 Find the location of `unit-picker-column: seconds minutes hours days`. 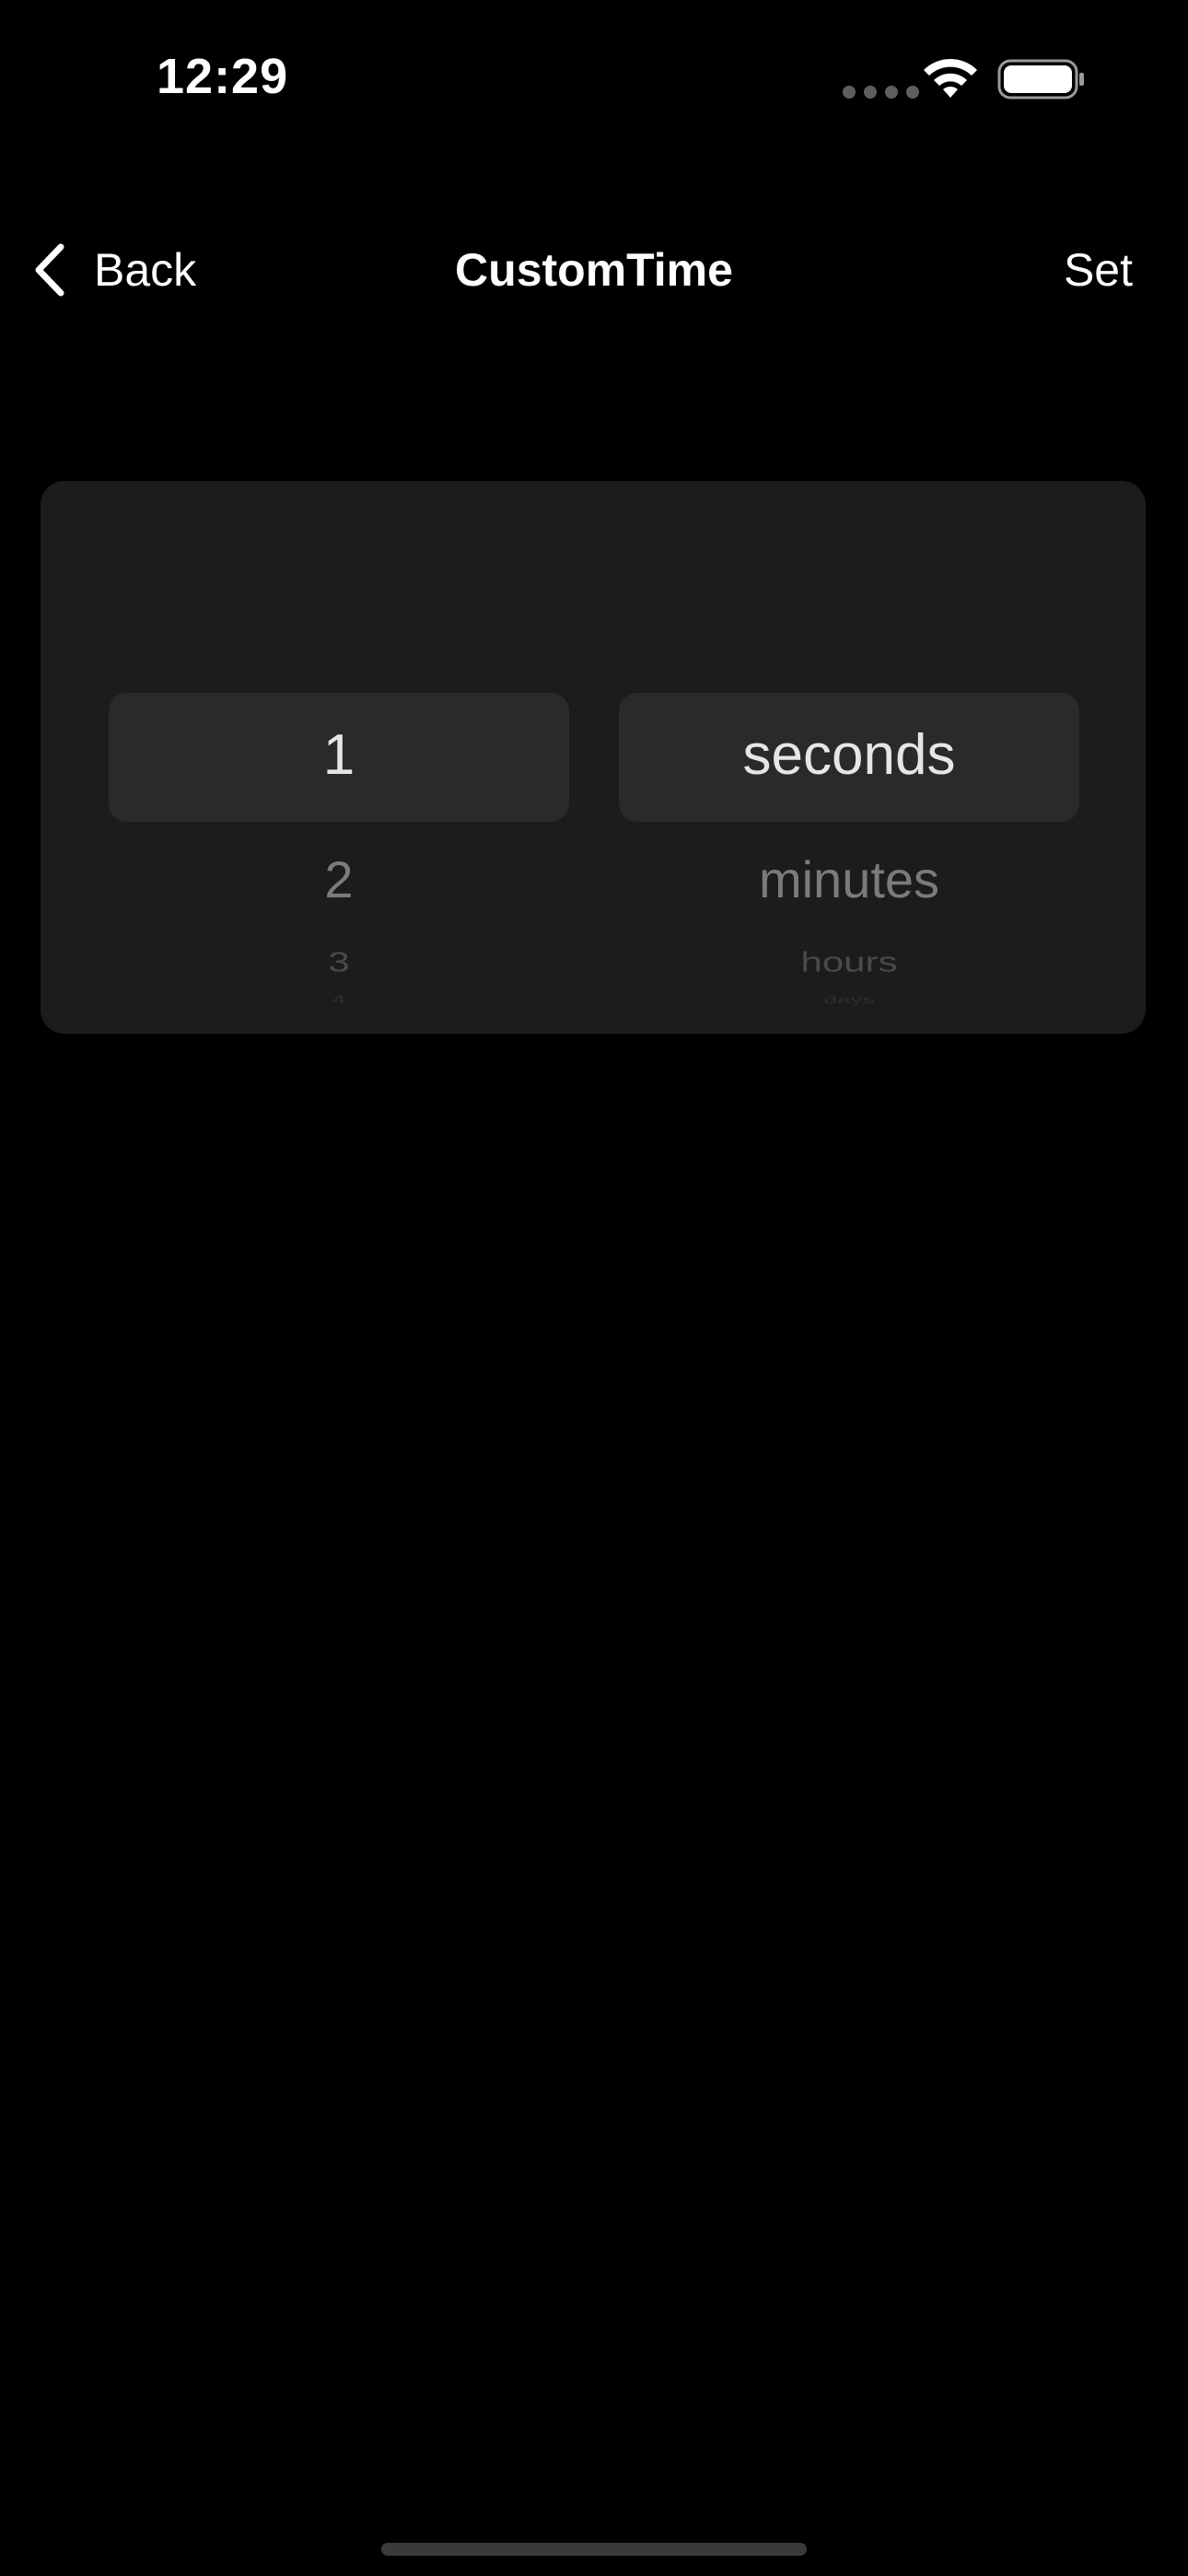

unit-picker-column: seconds minutes hours days is located at coordinates (849, 757).